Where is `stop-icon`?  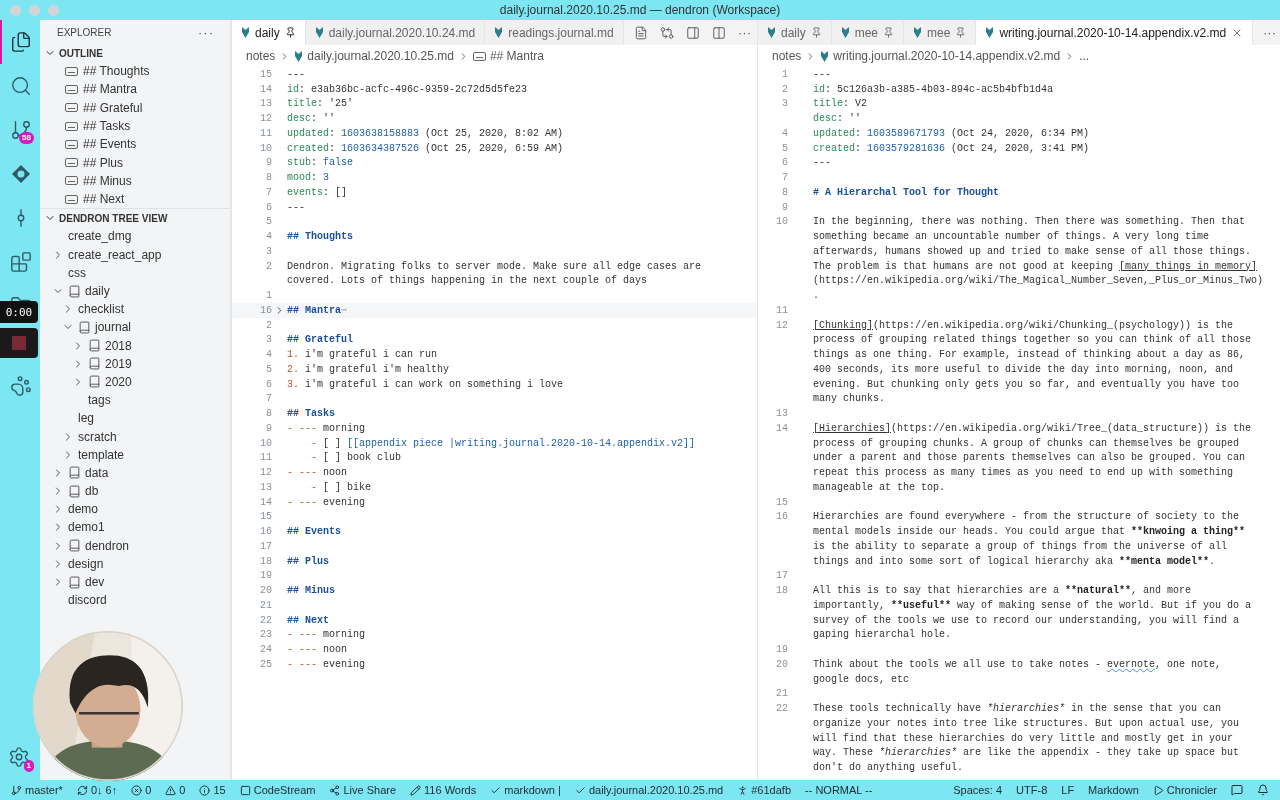 stop-icon is located at coordinates (19, 343).